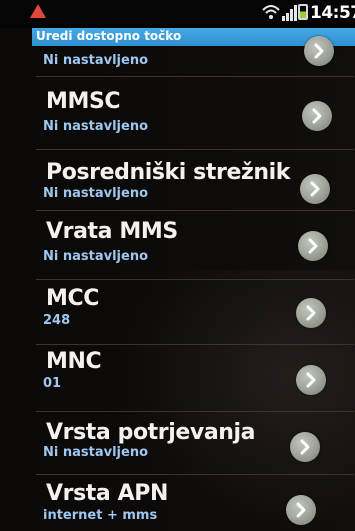  Describe the element at coordinates (193, 379) in the screenshot. I see `list-item-mnc: MNC 01` at that location.